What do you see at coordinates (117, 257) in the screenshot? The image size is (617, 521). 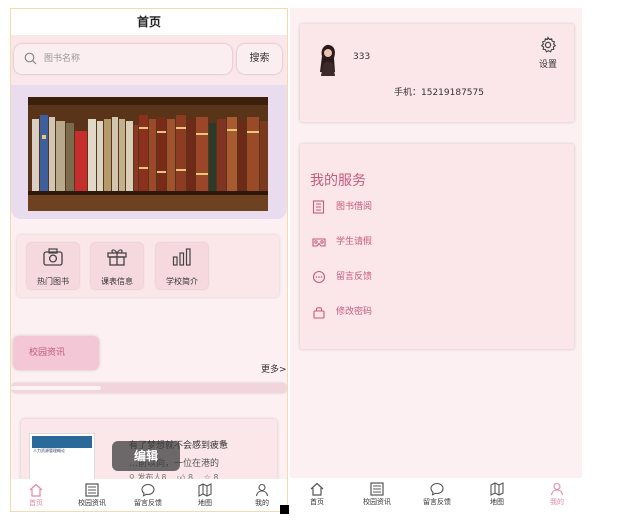 I see `gift-icon` at bounding box center [117, 257].